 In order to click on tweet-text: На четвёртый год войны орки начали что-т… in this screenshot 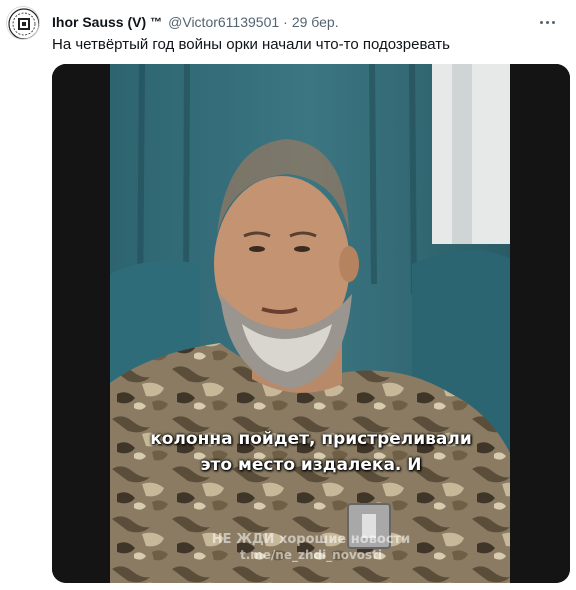, I will do `click(251, 44)`.